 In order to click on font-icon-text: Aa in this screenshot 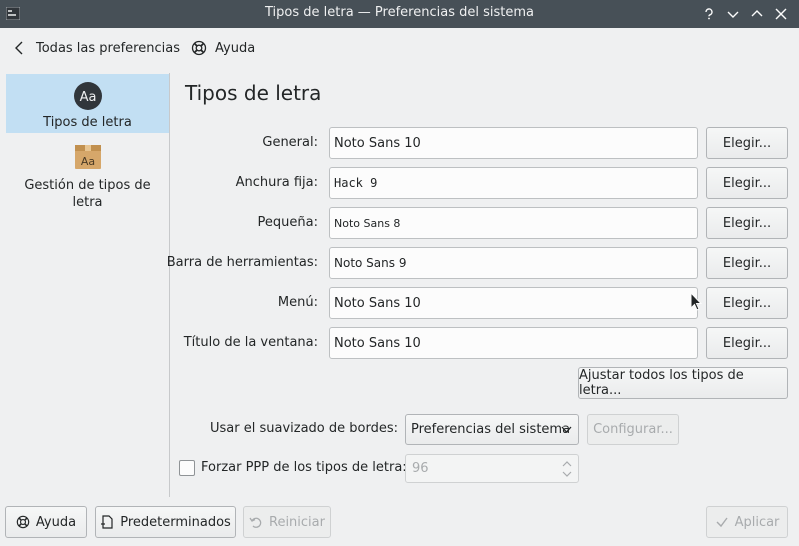, I will do `click(87, 97)`.